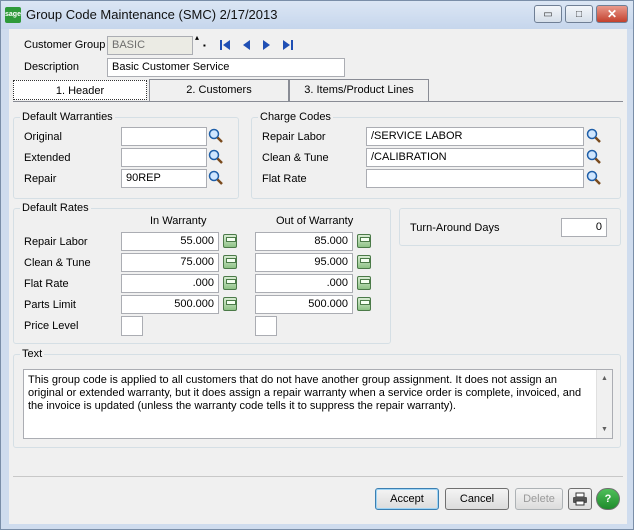 This screenshot has height=530, width=634. I want to click on previous-record-icon, so click(246, 45).